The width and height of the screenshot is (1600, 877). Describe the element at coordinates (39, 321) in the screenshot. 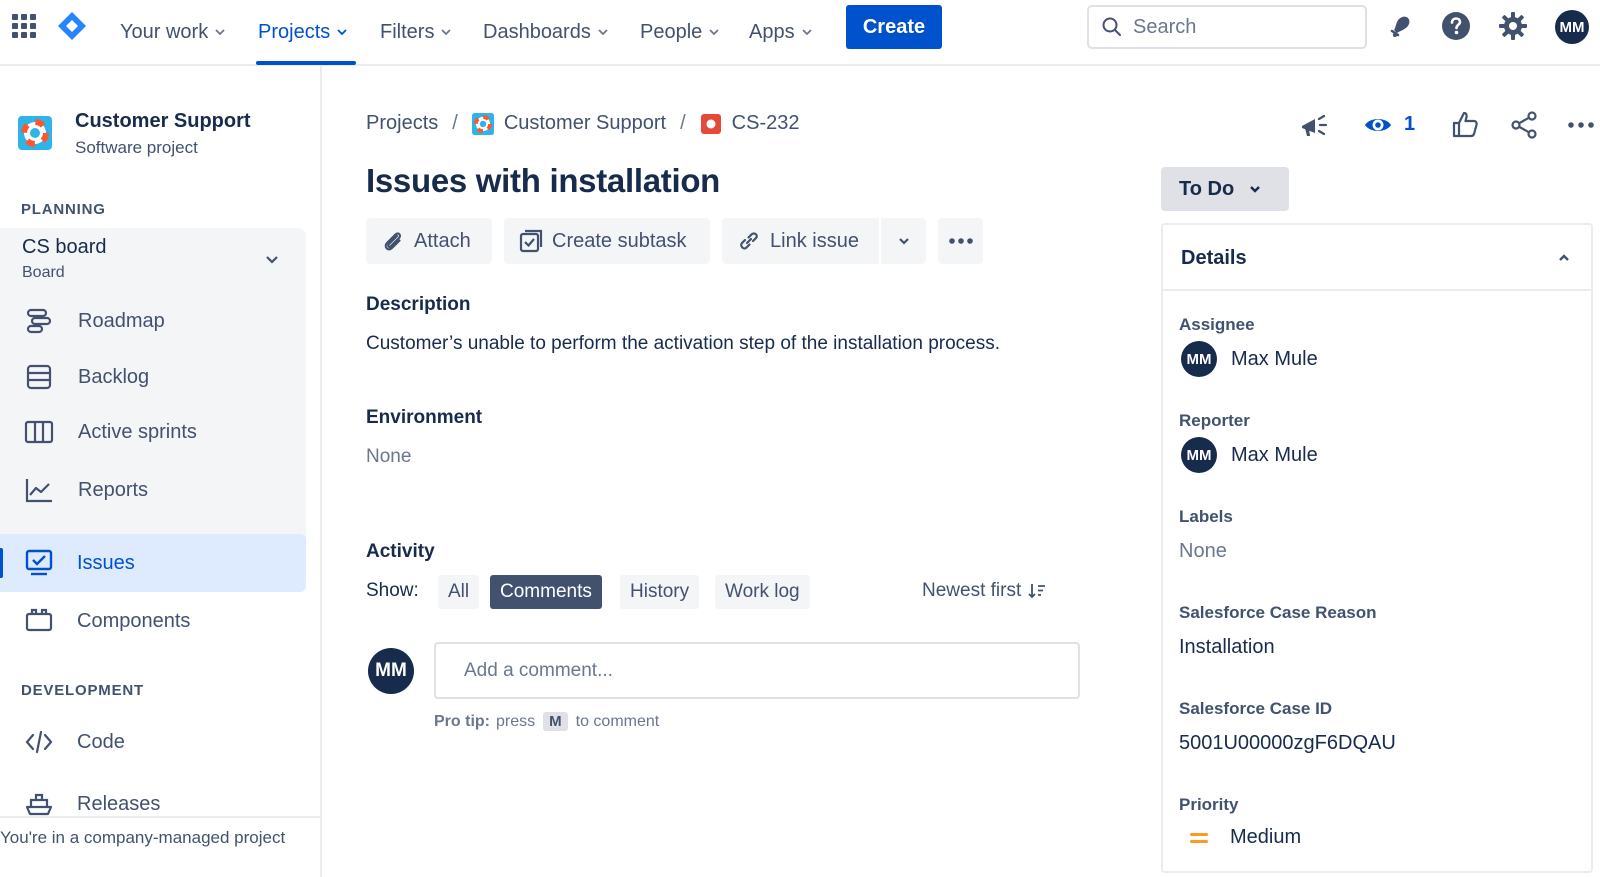

I see `roadmap-icon` at that location.